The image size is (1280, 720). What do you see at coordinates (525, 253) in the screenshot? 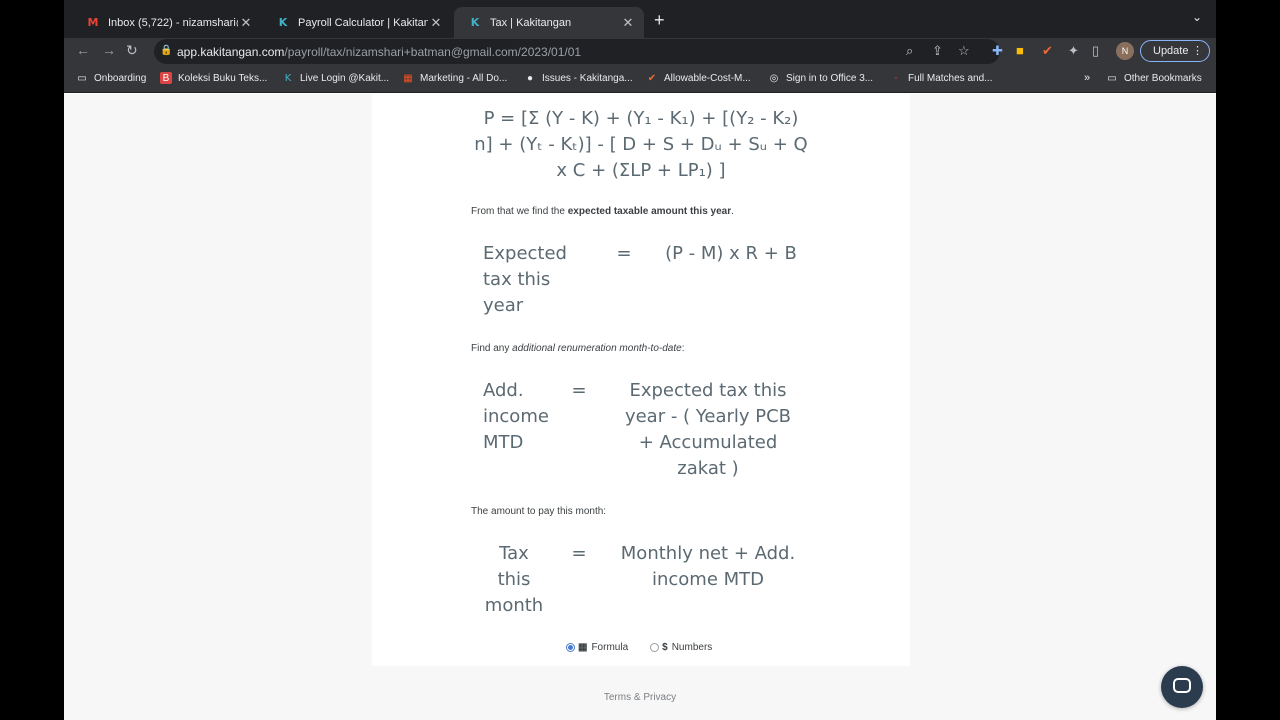
I see `lhs-line: Expected` at bounding box center [525, 253].